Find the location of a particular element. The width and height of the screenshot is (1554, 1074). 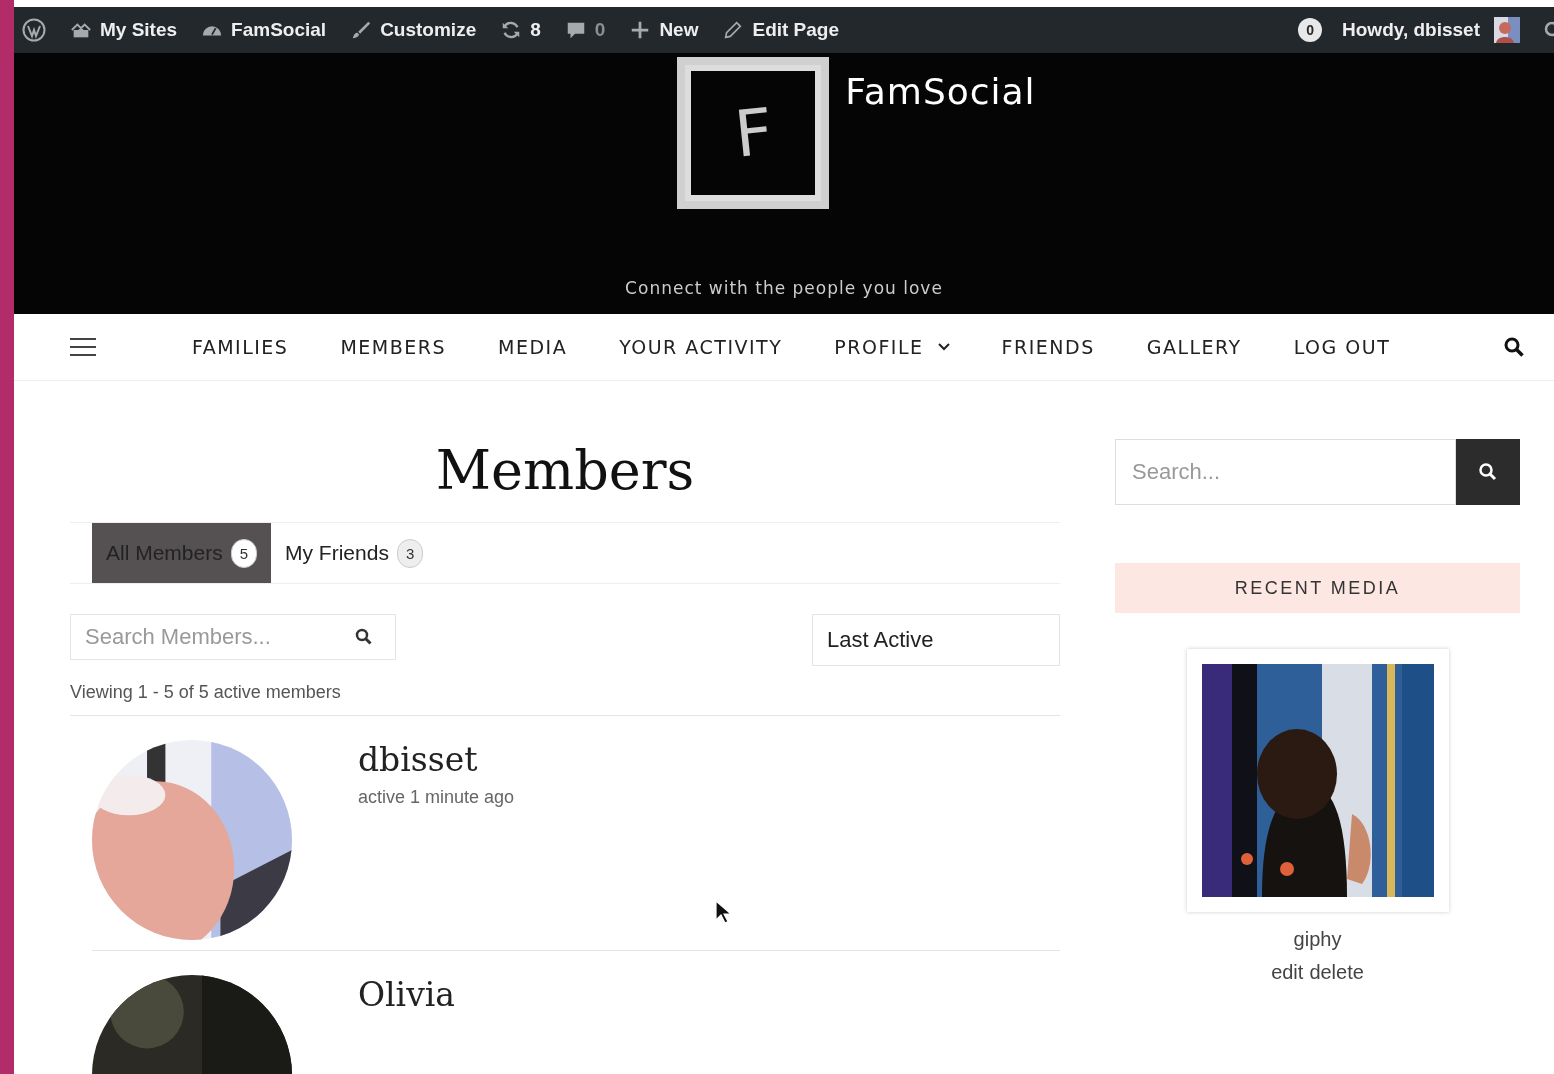

account-link: Howdy, dbisset is located at coordinates (1411, 30).